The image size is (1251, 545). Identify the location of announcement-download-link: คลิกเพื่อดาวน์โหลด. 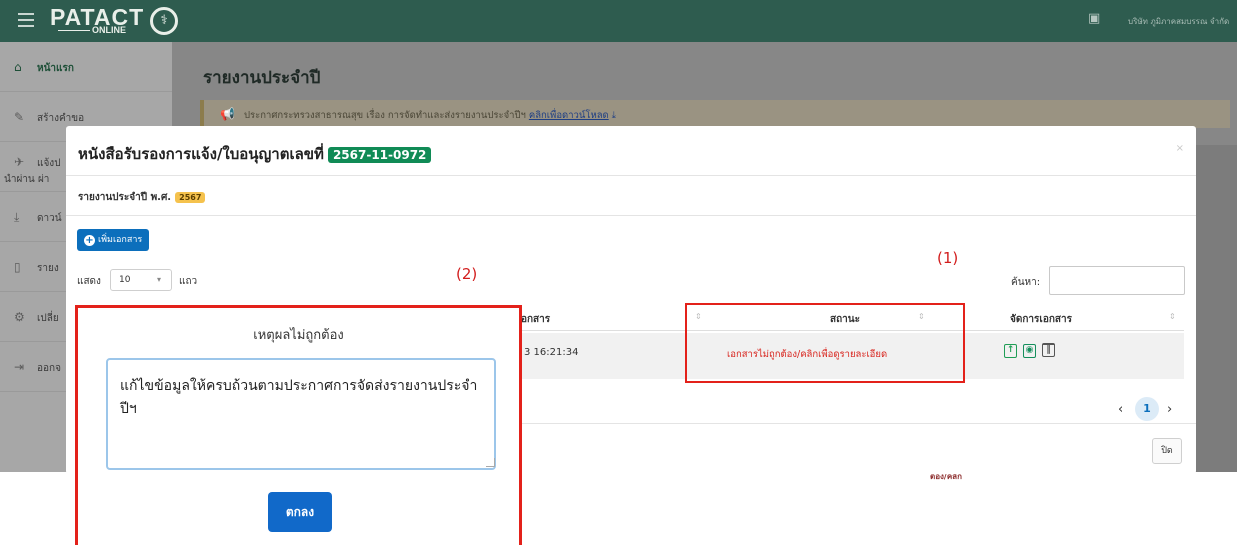
(569, 115).